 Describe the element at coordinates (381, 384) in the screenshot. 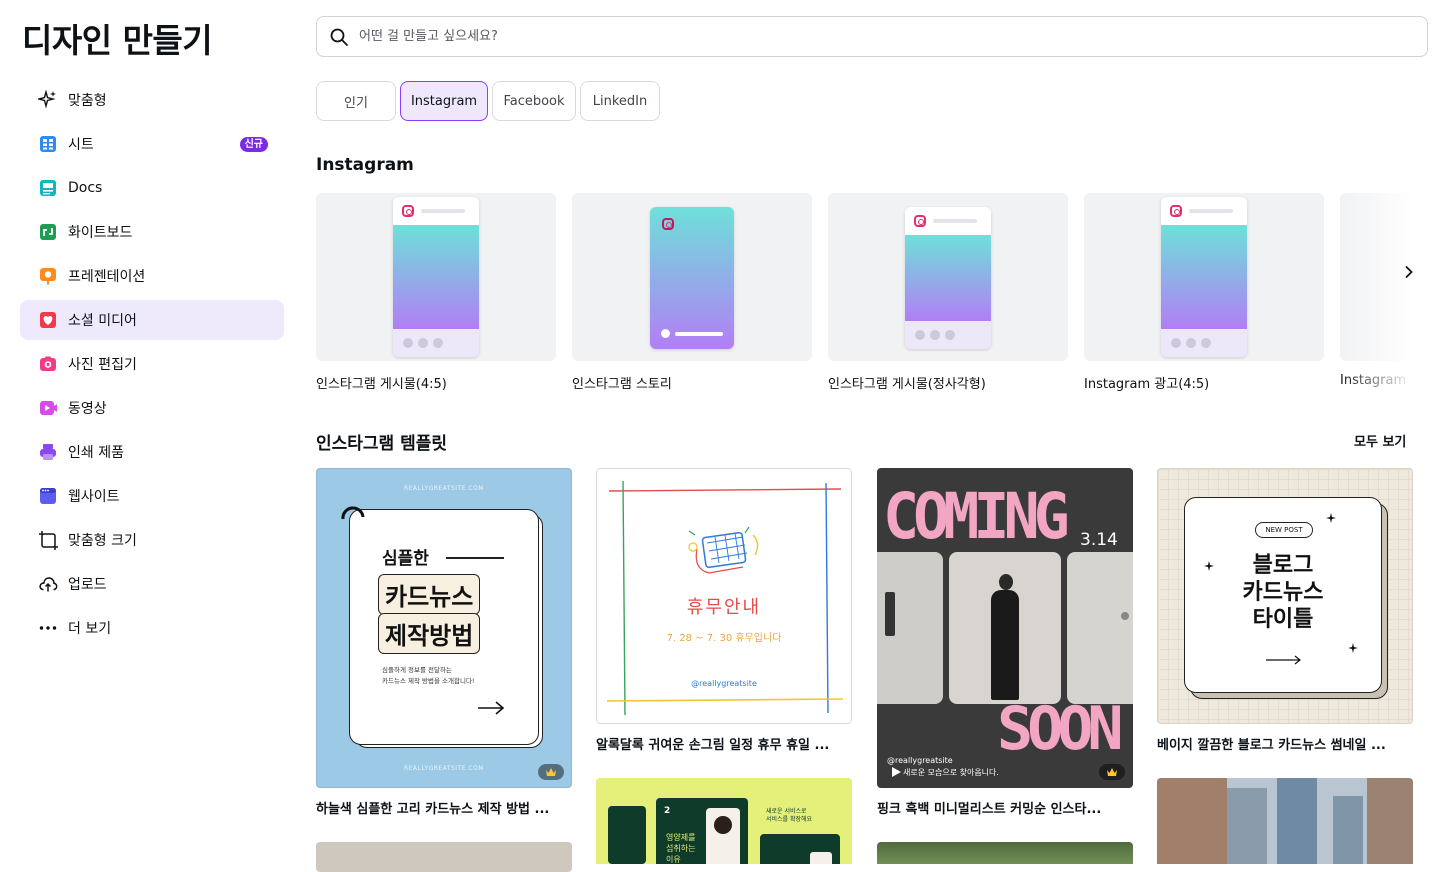

I see `format-label: 인스타그램 게시물(4:5)` at that location.